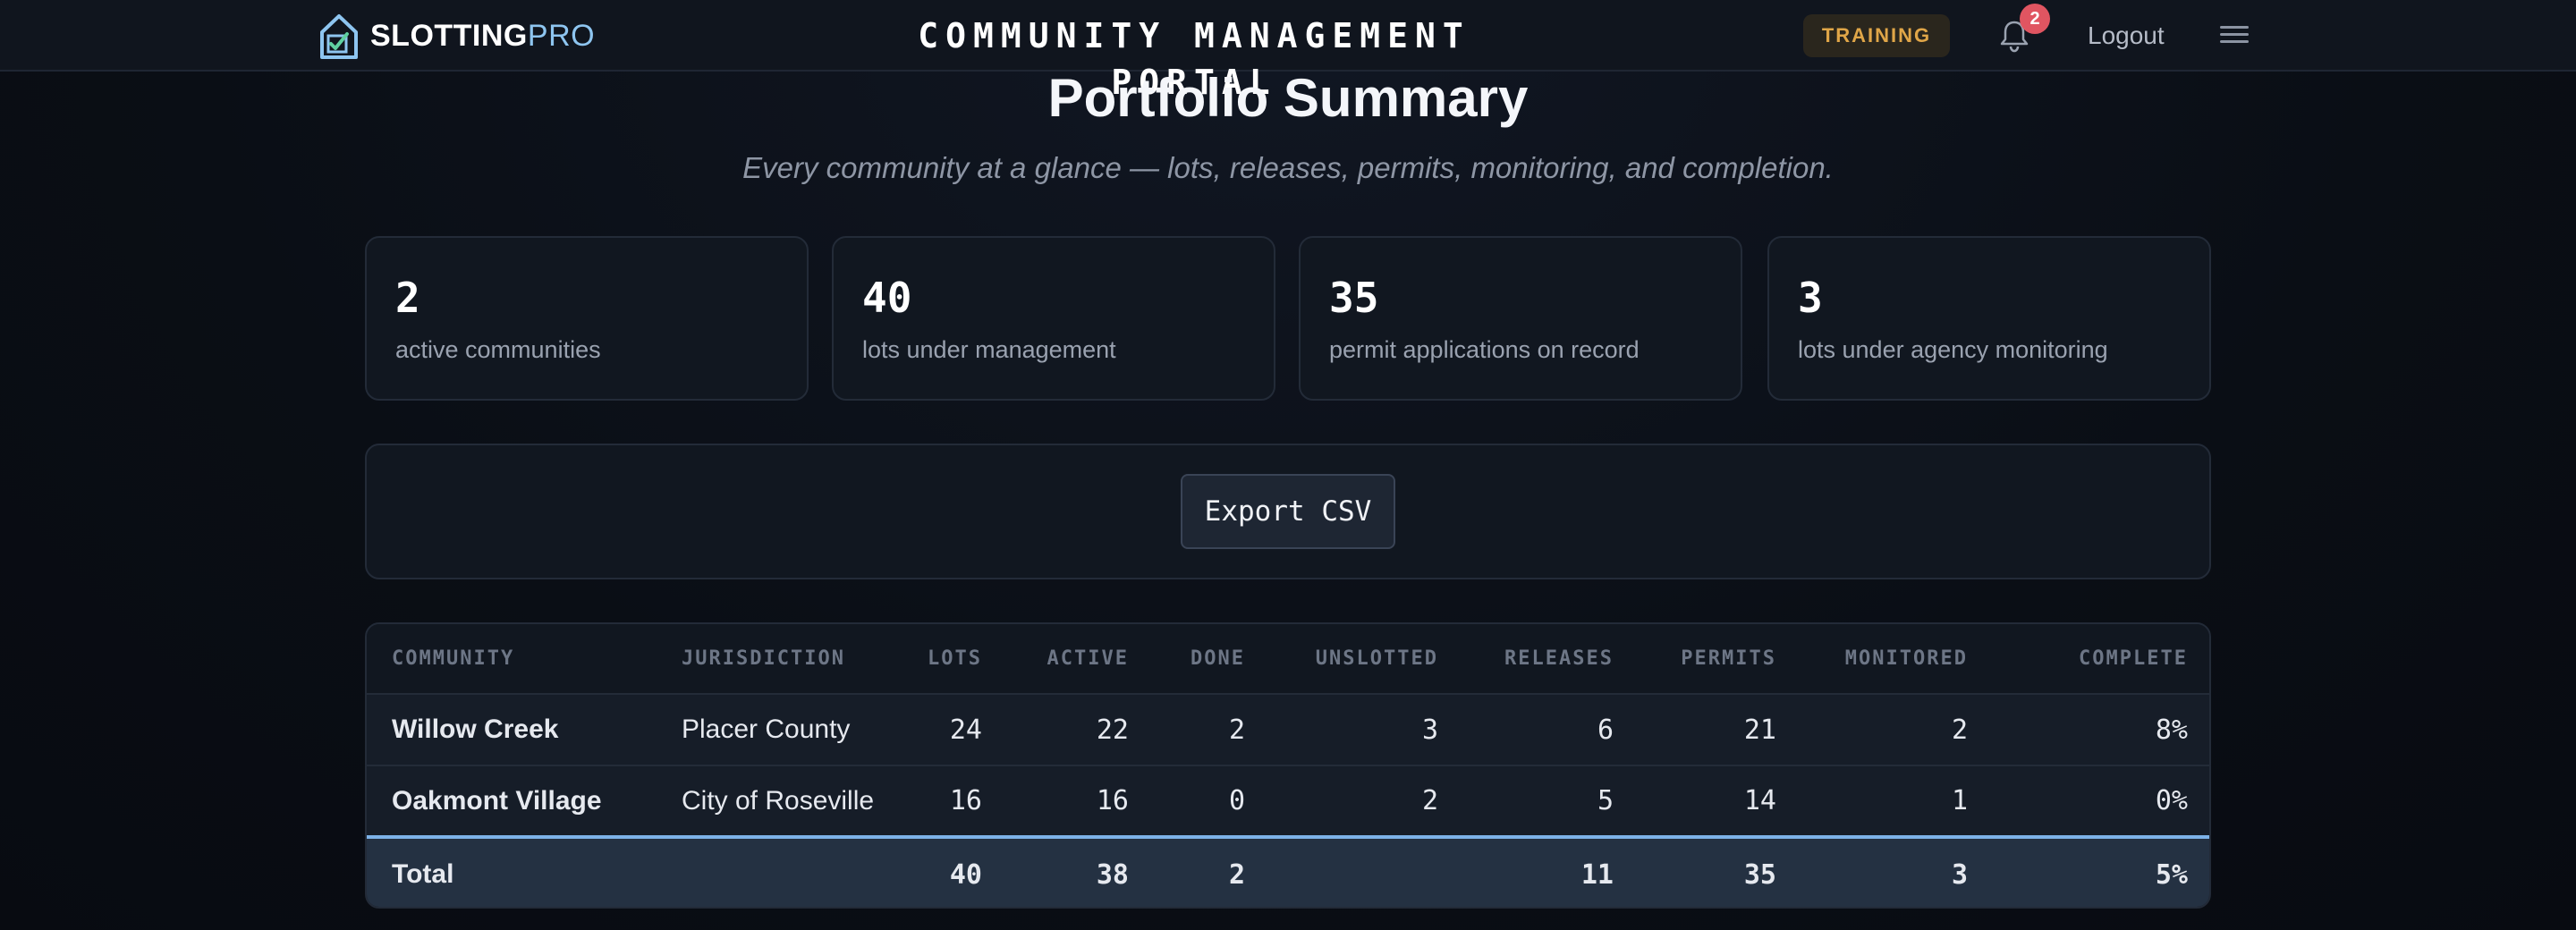  What do you see at coordinates (1212, 730) in the screenshot?
I see `cell-done: 2` at bounding box center [1212, 730].